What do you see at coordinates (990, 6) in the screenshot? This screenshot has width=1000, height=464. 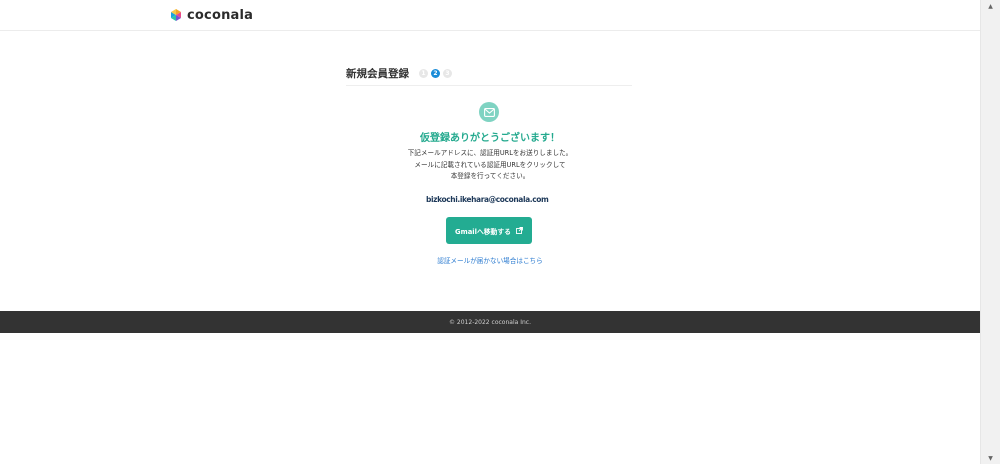 I see `scroll-up-icon: ▲` at bounding box center [990, 6].